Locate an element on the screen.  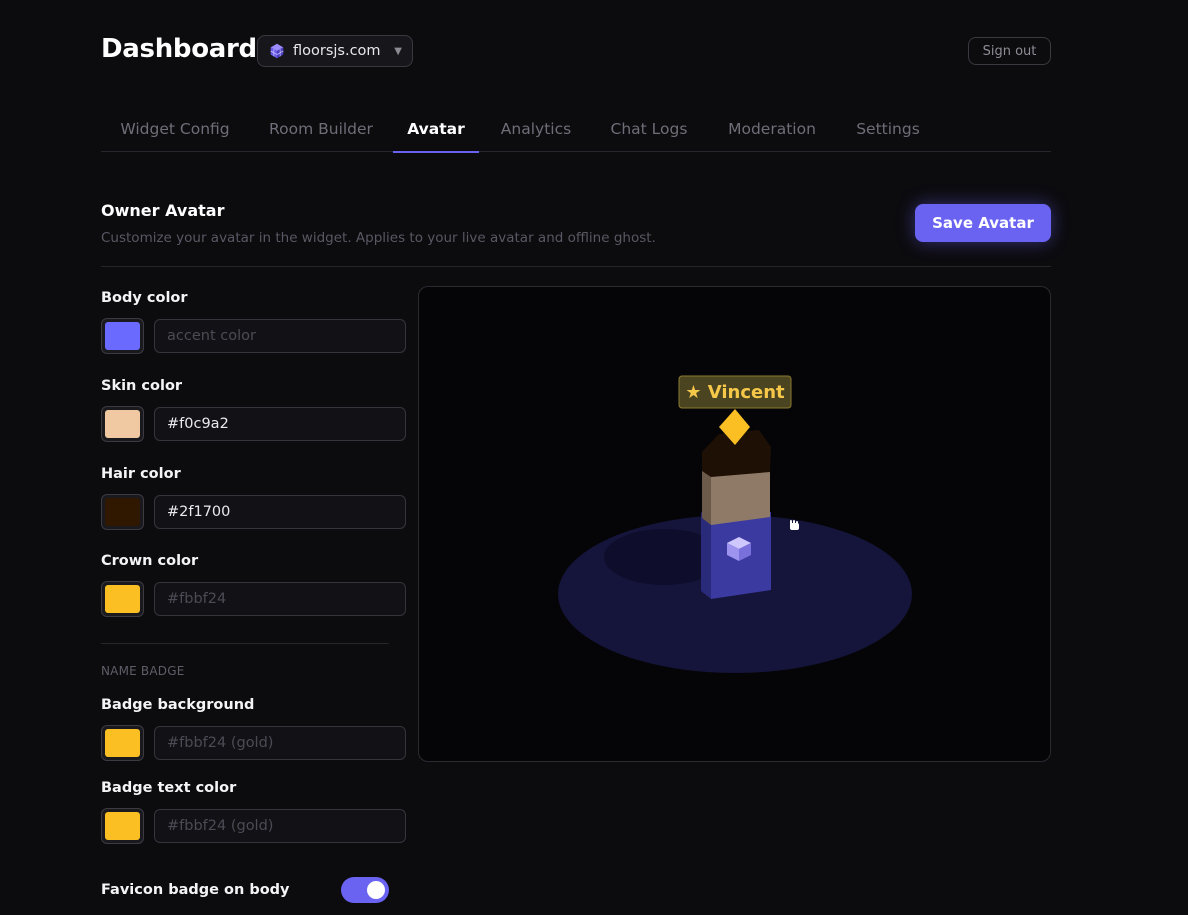
hair-color-input is located at coordinates (280, 512).